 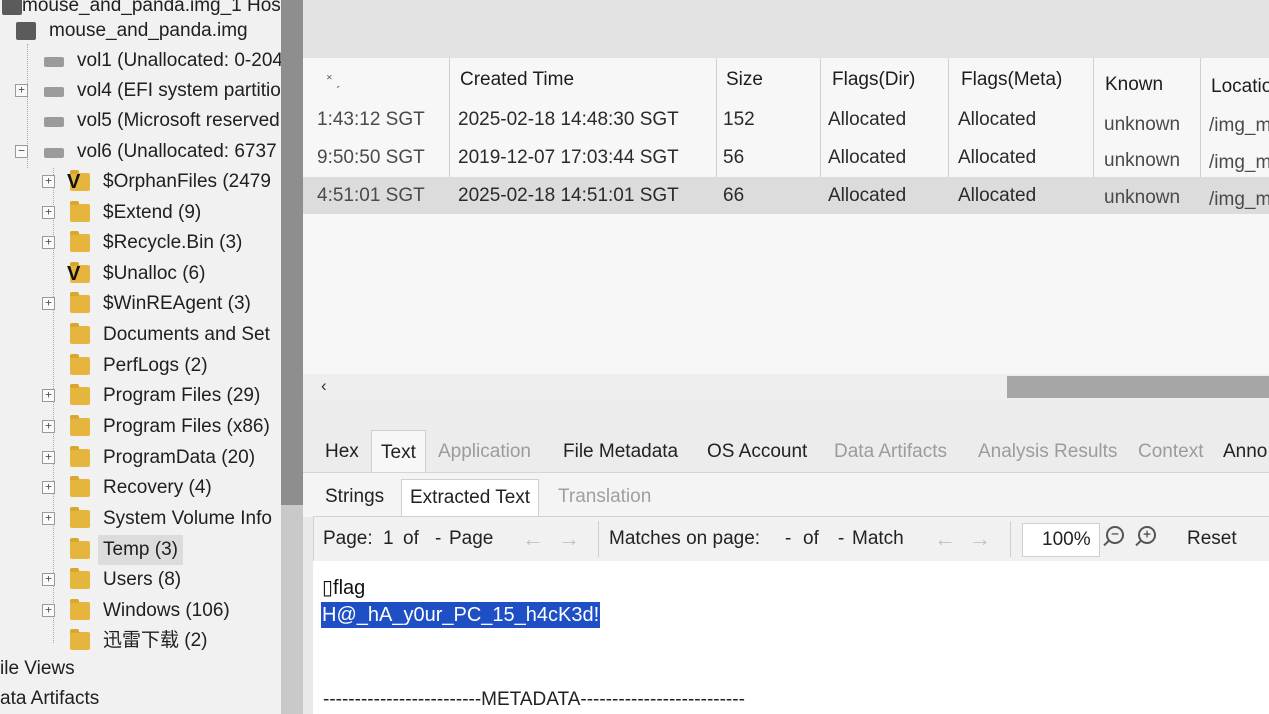 What do you see at coordinates (186, 426) in the screenshot?
I see `tree-item-label: Program Files (x86)` at bounding box center [186, 426].